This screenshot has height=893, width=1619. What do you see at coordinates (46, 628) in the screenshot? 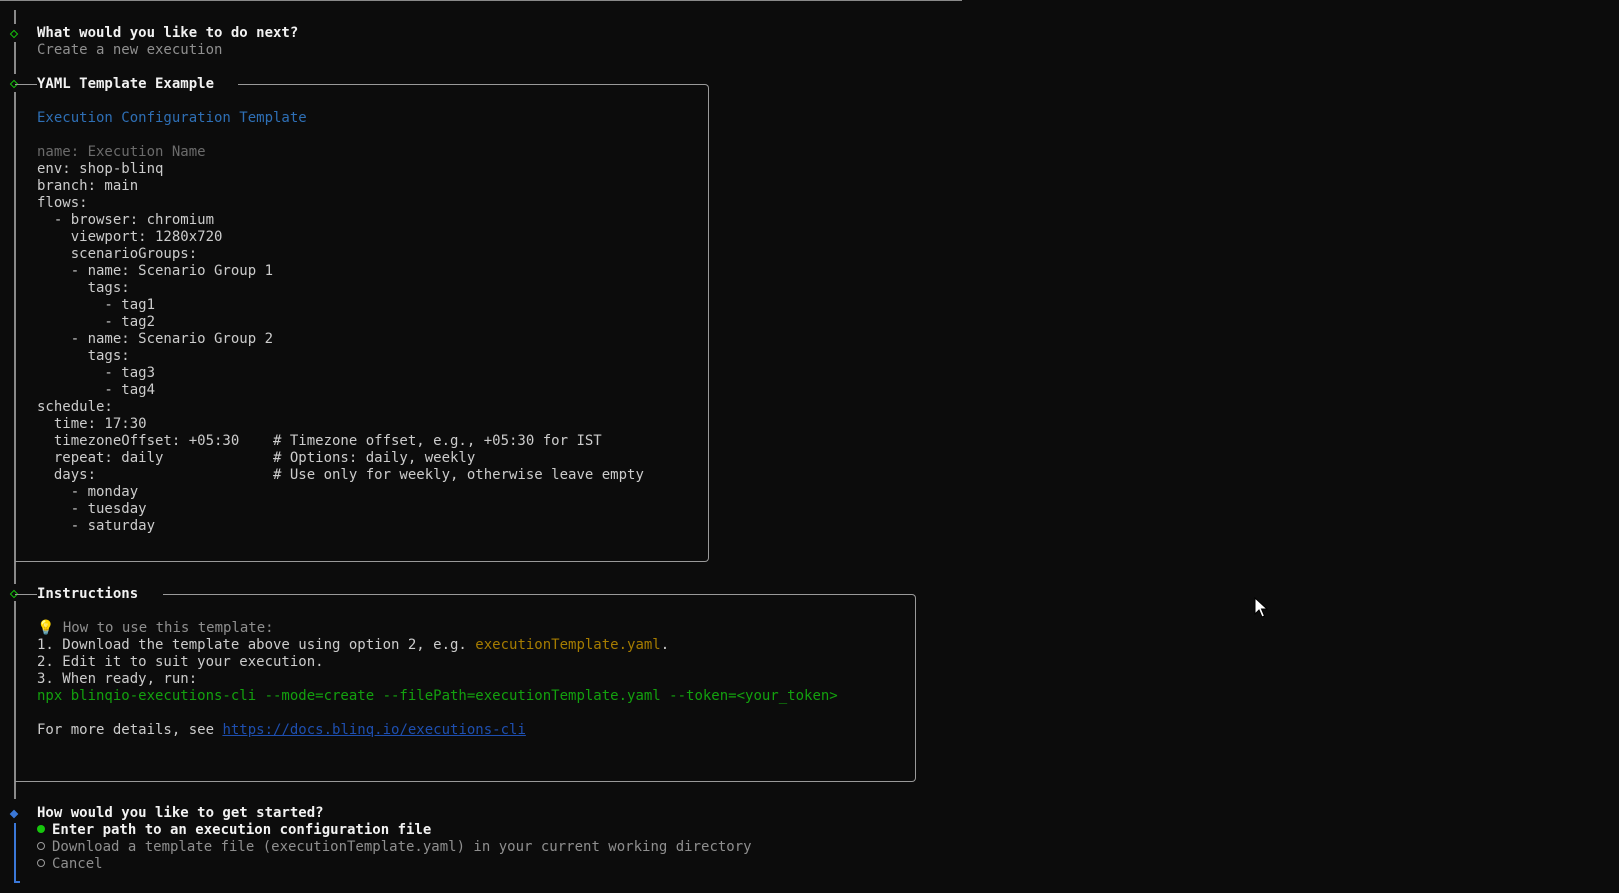
I see `lightbulb-icon: 💡` at bounding box center [46, 628].